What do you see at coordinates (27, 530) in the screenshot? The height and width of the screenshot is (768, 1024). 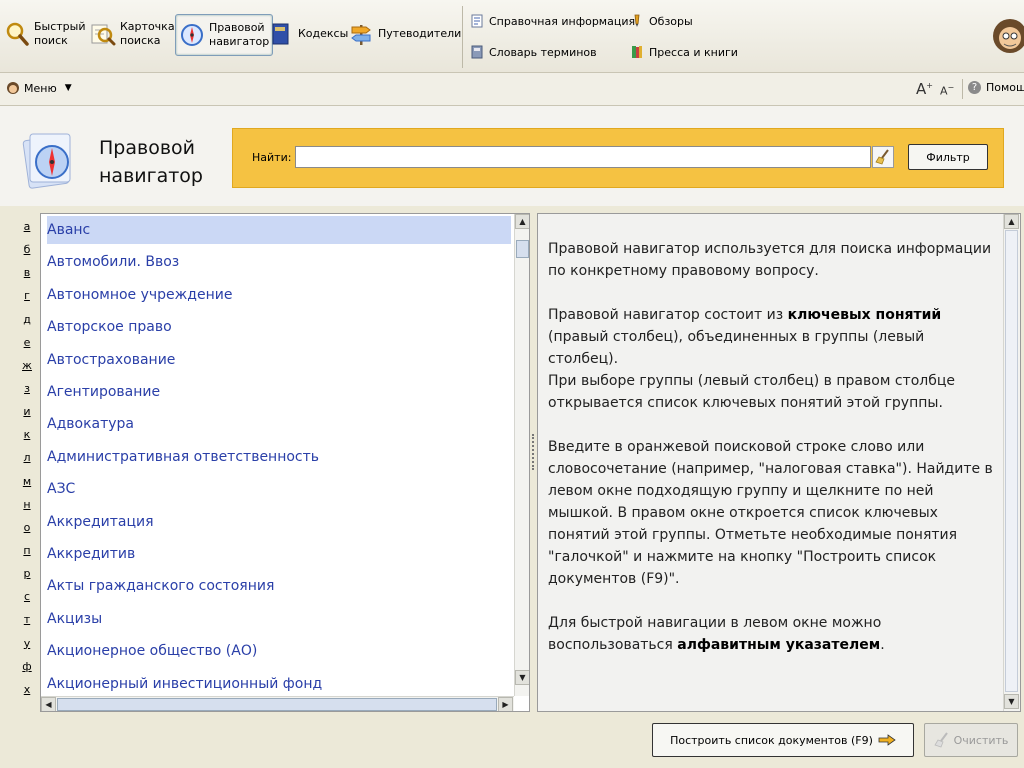 I see `alphabet-letter: о` at bounding box center [27, 530].